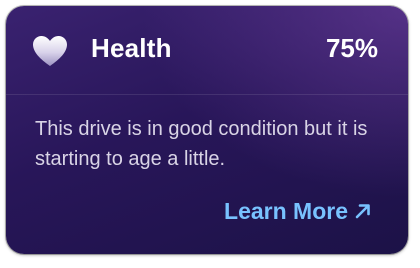 This screenshot has height=268, width=420. Describe the element at coordinates (50, 51) in the screenshot. I see `heart-icon` at that location.